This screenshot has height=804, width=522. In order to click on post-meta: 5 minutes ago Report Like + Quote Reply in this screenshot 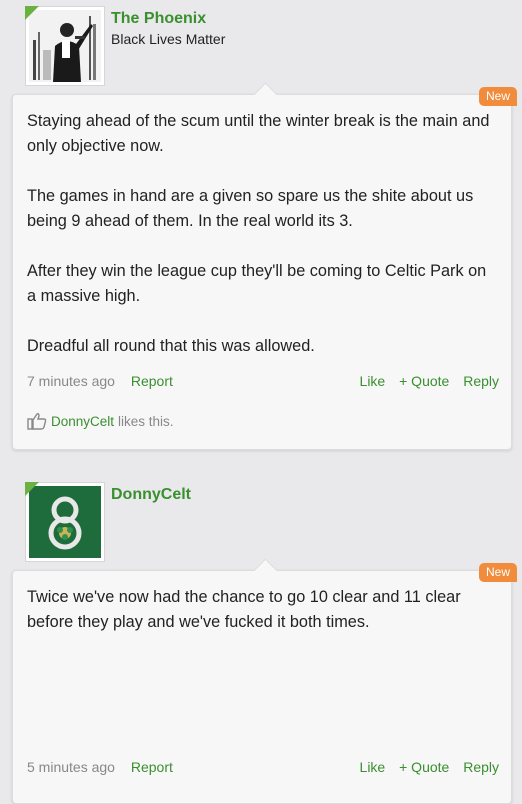, I will do `click(263, 767)`.